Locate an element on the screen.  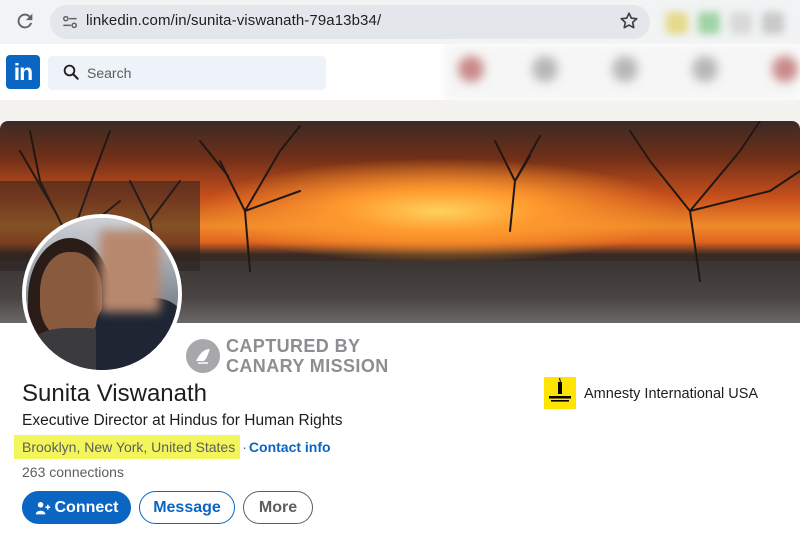
profile-location: Brooklyn, New York, United States is located at coordinates (127, 447).